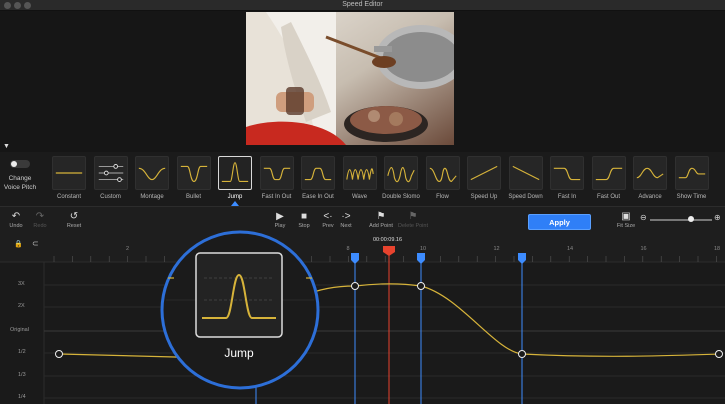 The image size is (725, 404). What do you see at coordinates (239, 353) in the screenshot?
I see `magnifier-label: Jump` at bounding box center [239, 353].